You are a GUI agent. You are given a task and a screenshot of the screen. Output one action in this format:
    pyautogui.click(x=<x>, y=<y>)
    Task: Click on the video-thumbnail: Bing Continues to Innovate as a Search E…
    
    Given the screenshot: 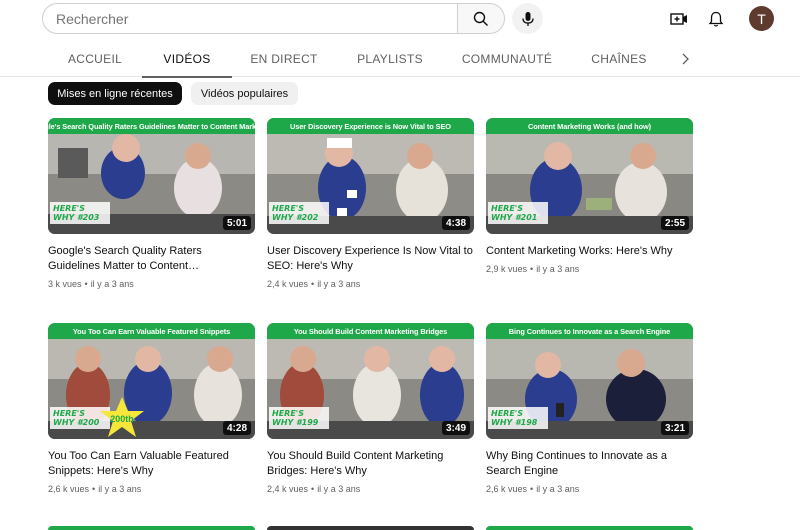 What is the action you would take?
    pyautogui.click(x=589, y=381)
    